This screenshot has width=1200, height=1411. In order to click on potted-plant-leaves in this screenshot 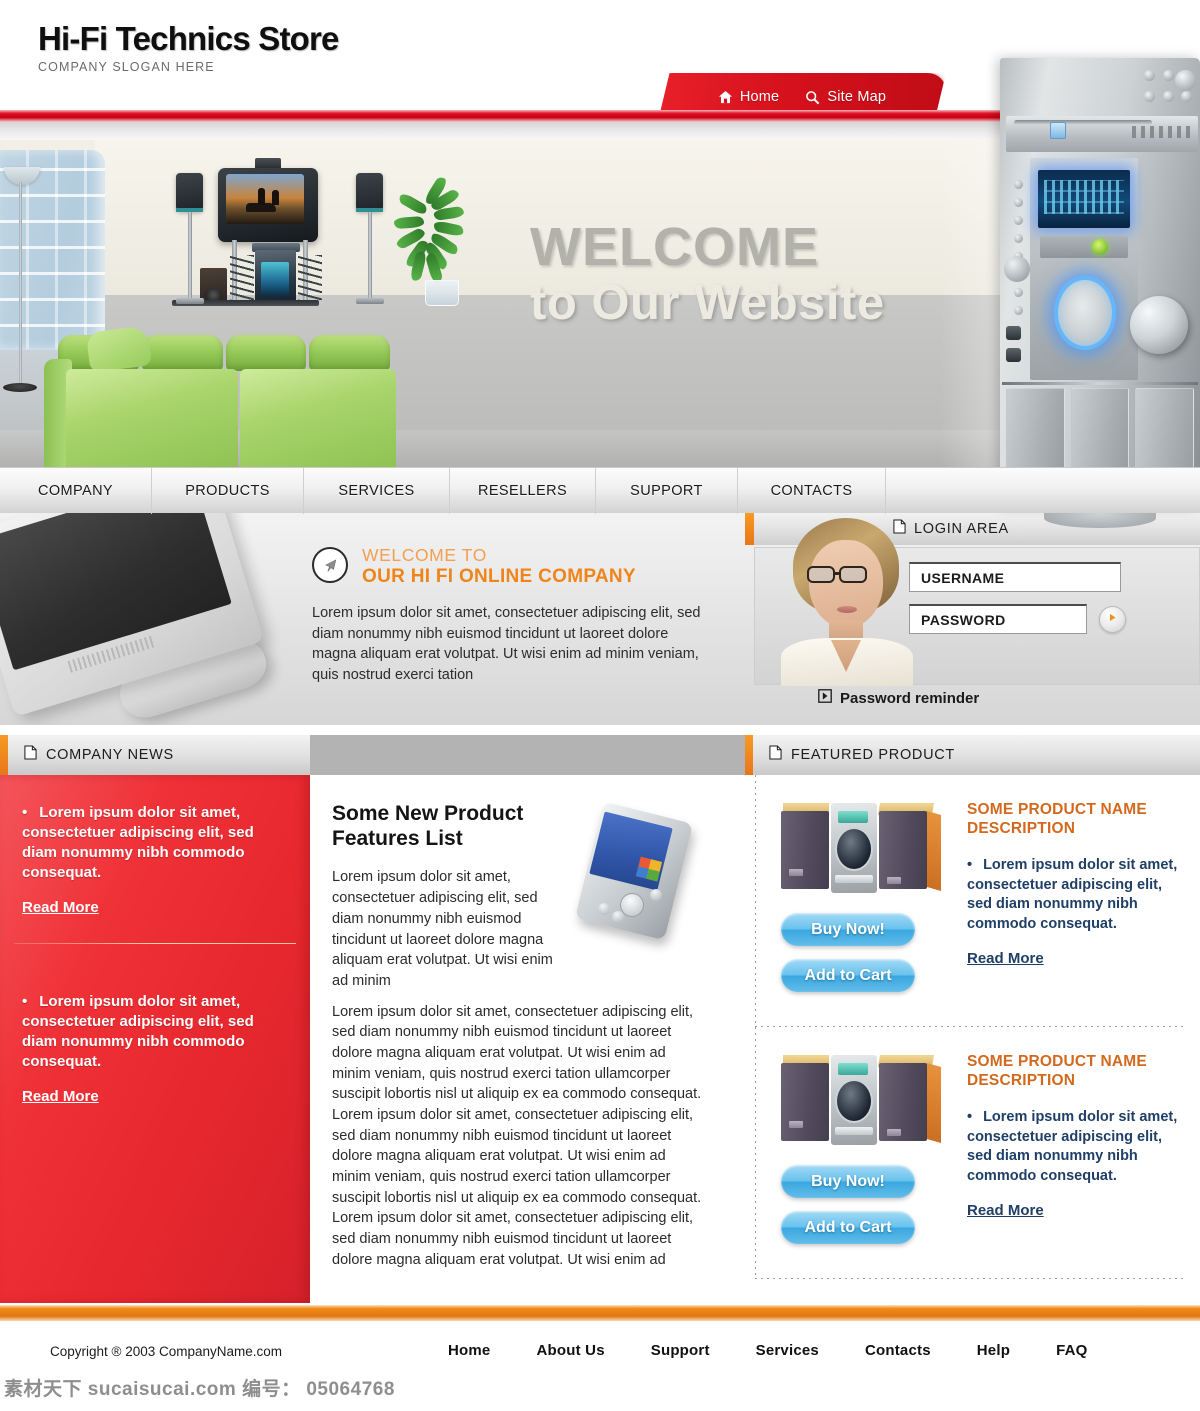, I will do `click(439, 229)`.